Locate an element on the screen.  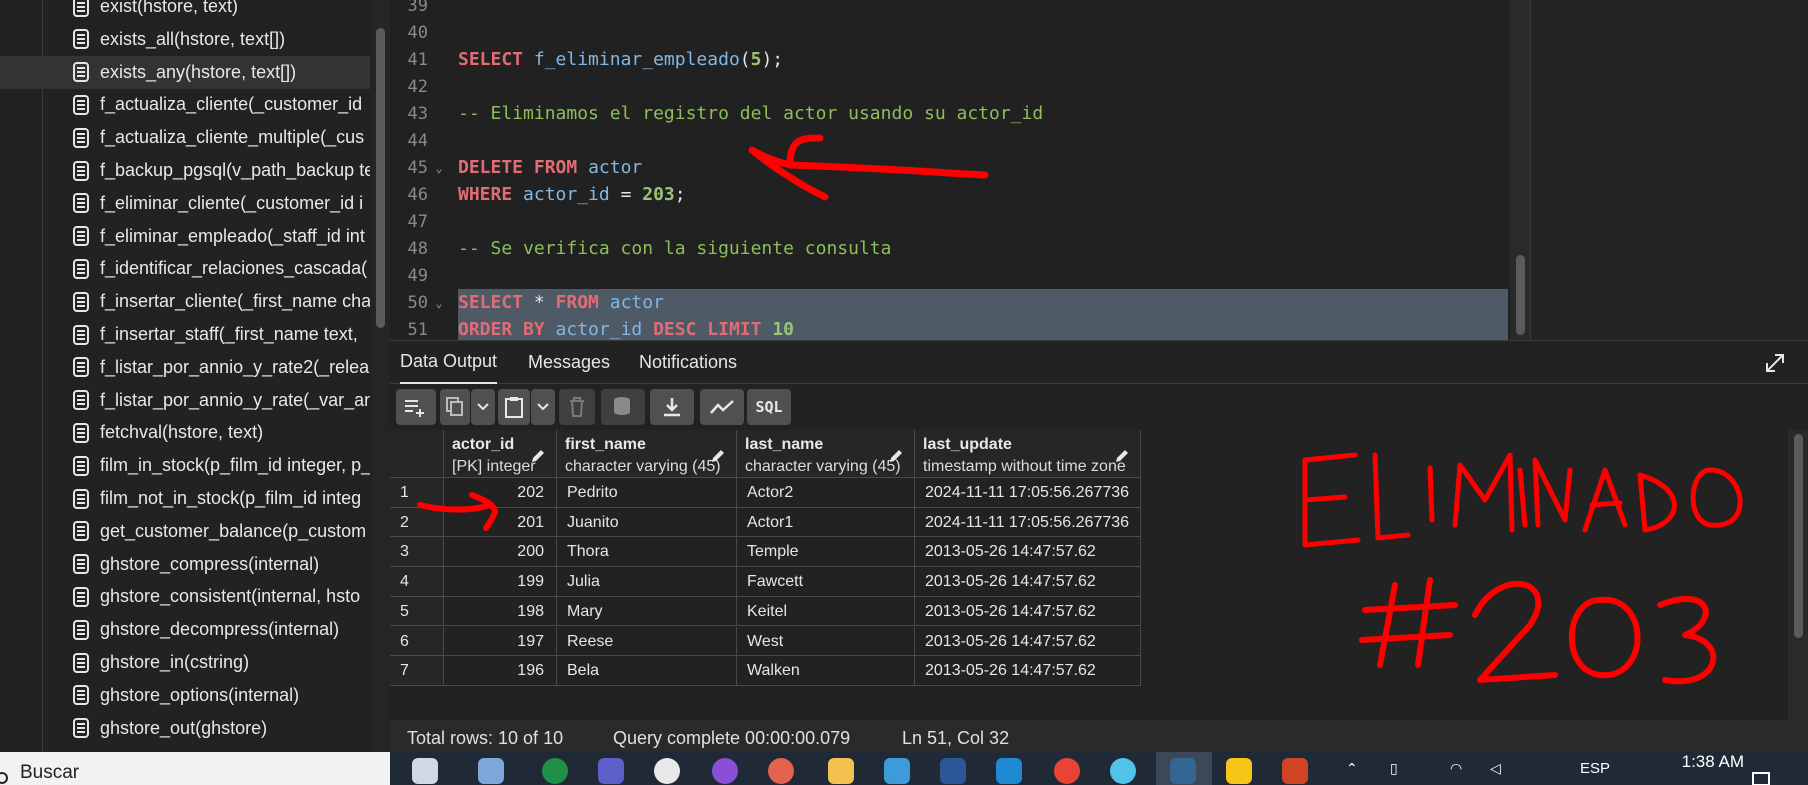
app-icon-notepad is located at coordinates (491, 771).